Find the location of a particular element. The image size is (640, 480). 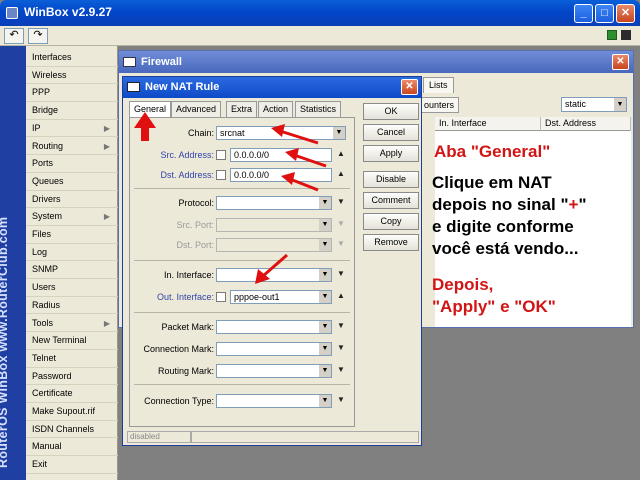

arrow-src-address is located at coordinates (306, 158).